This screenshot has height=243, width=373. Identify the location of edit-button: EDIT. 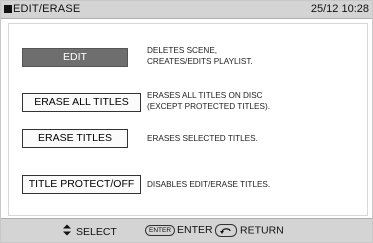
(75, 57).